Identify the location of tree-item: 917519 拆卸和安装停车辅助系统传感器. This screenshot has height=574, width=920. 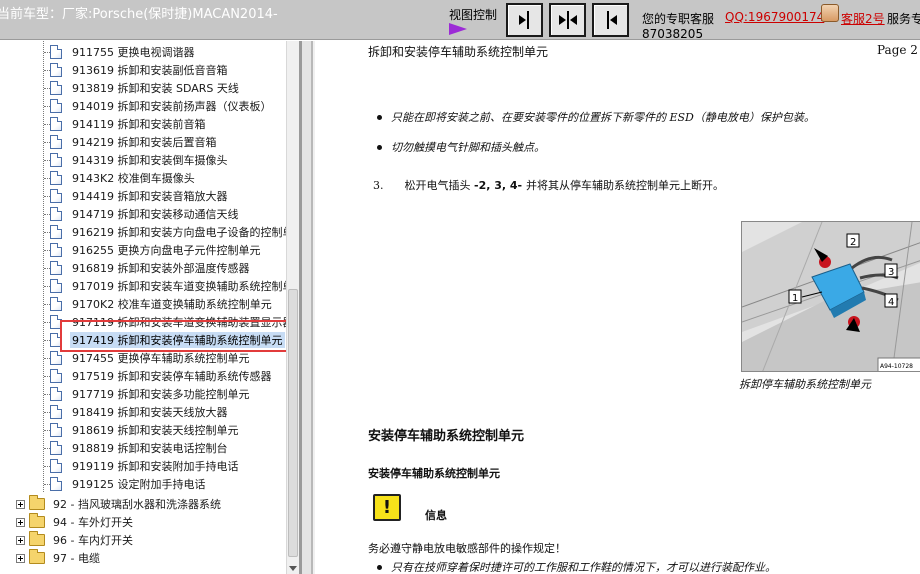
(159, 376).